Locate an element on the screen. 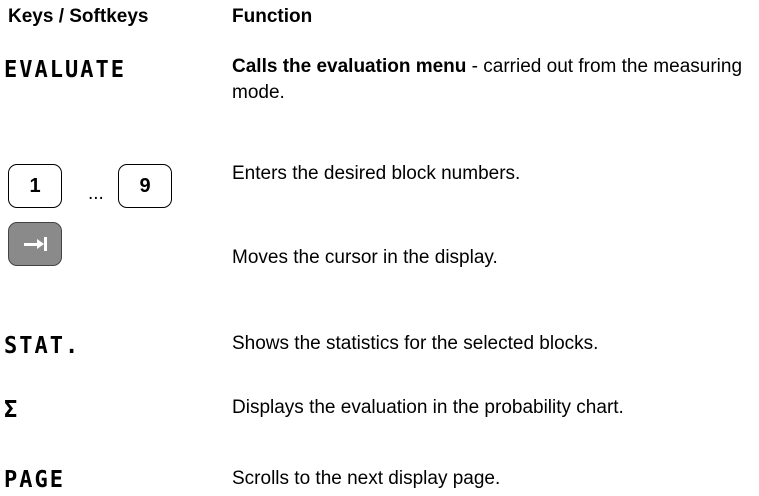 The width and height of the screenshot is (759, 496). header-function: Function is located at coordinates (272, 16).